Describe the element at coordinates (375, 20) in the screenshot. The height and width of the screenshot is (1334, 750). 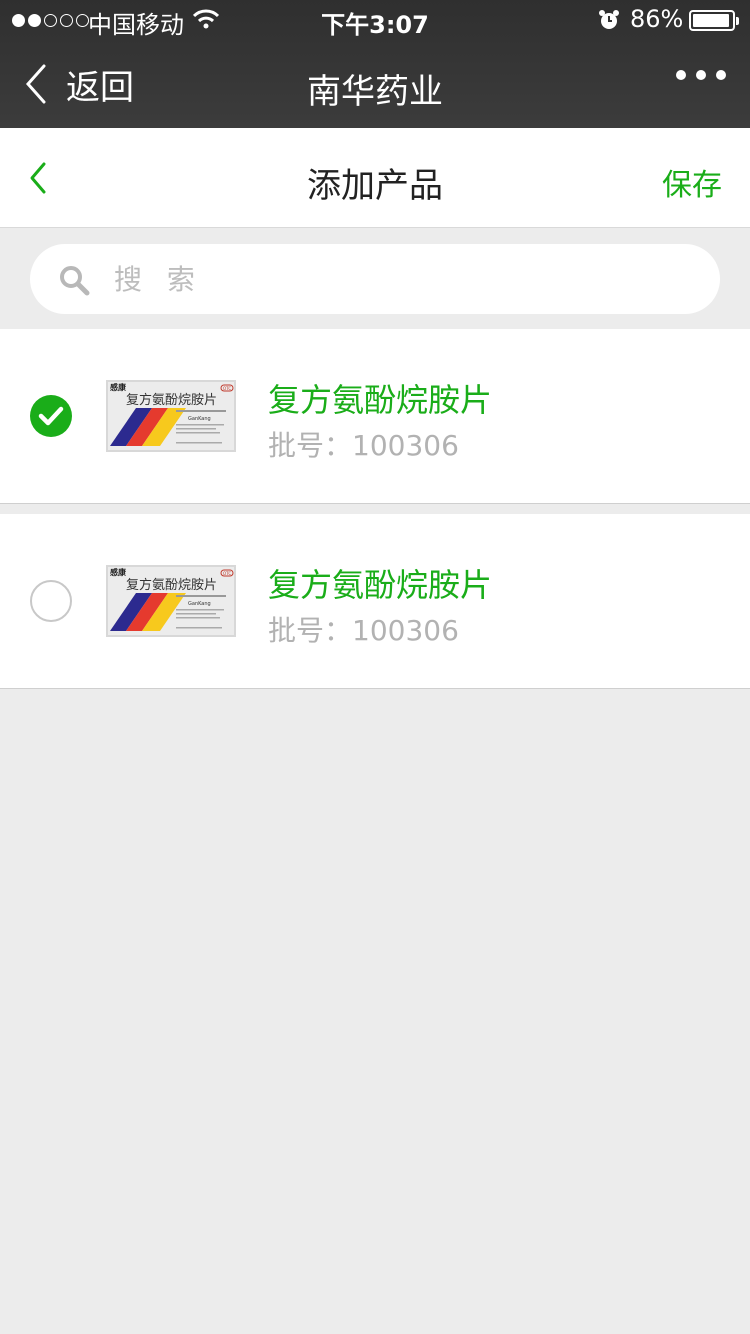
I see `status-bar: 中国移动 下午3:07 86%` at that location.